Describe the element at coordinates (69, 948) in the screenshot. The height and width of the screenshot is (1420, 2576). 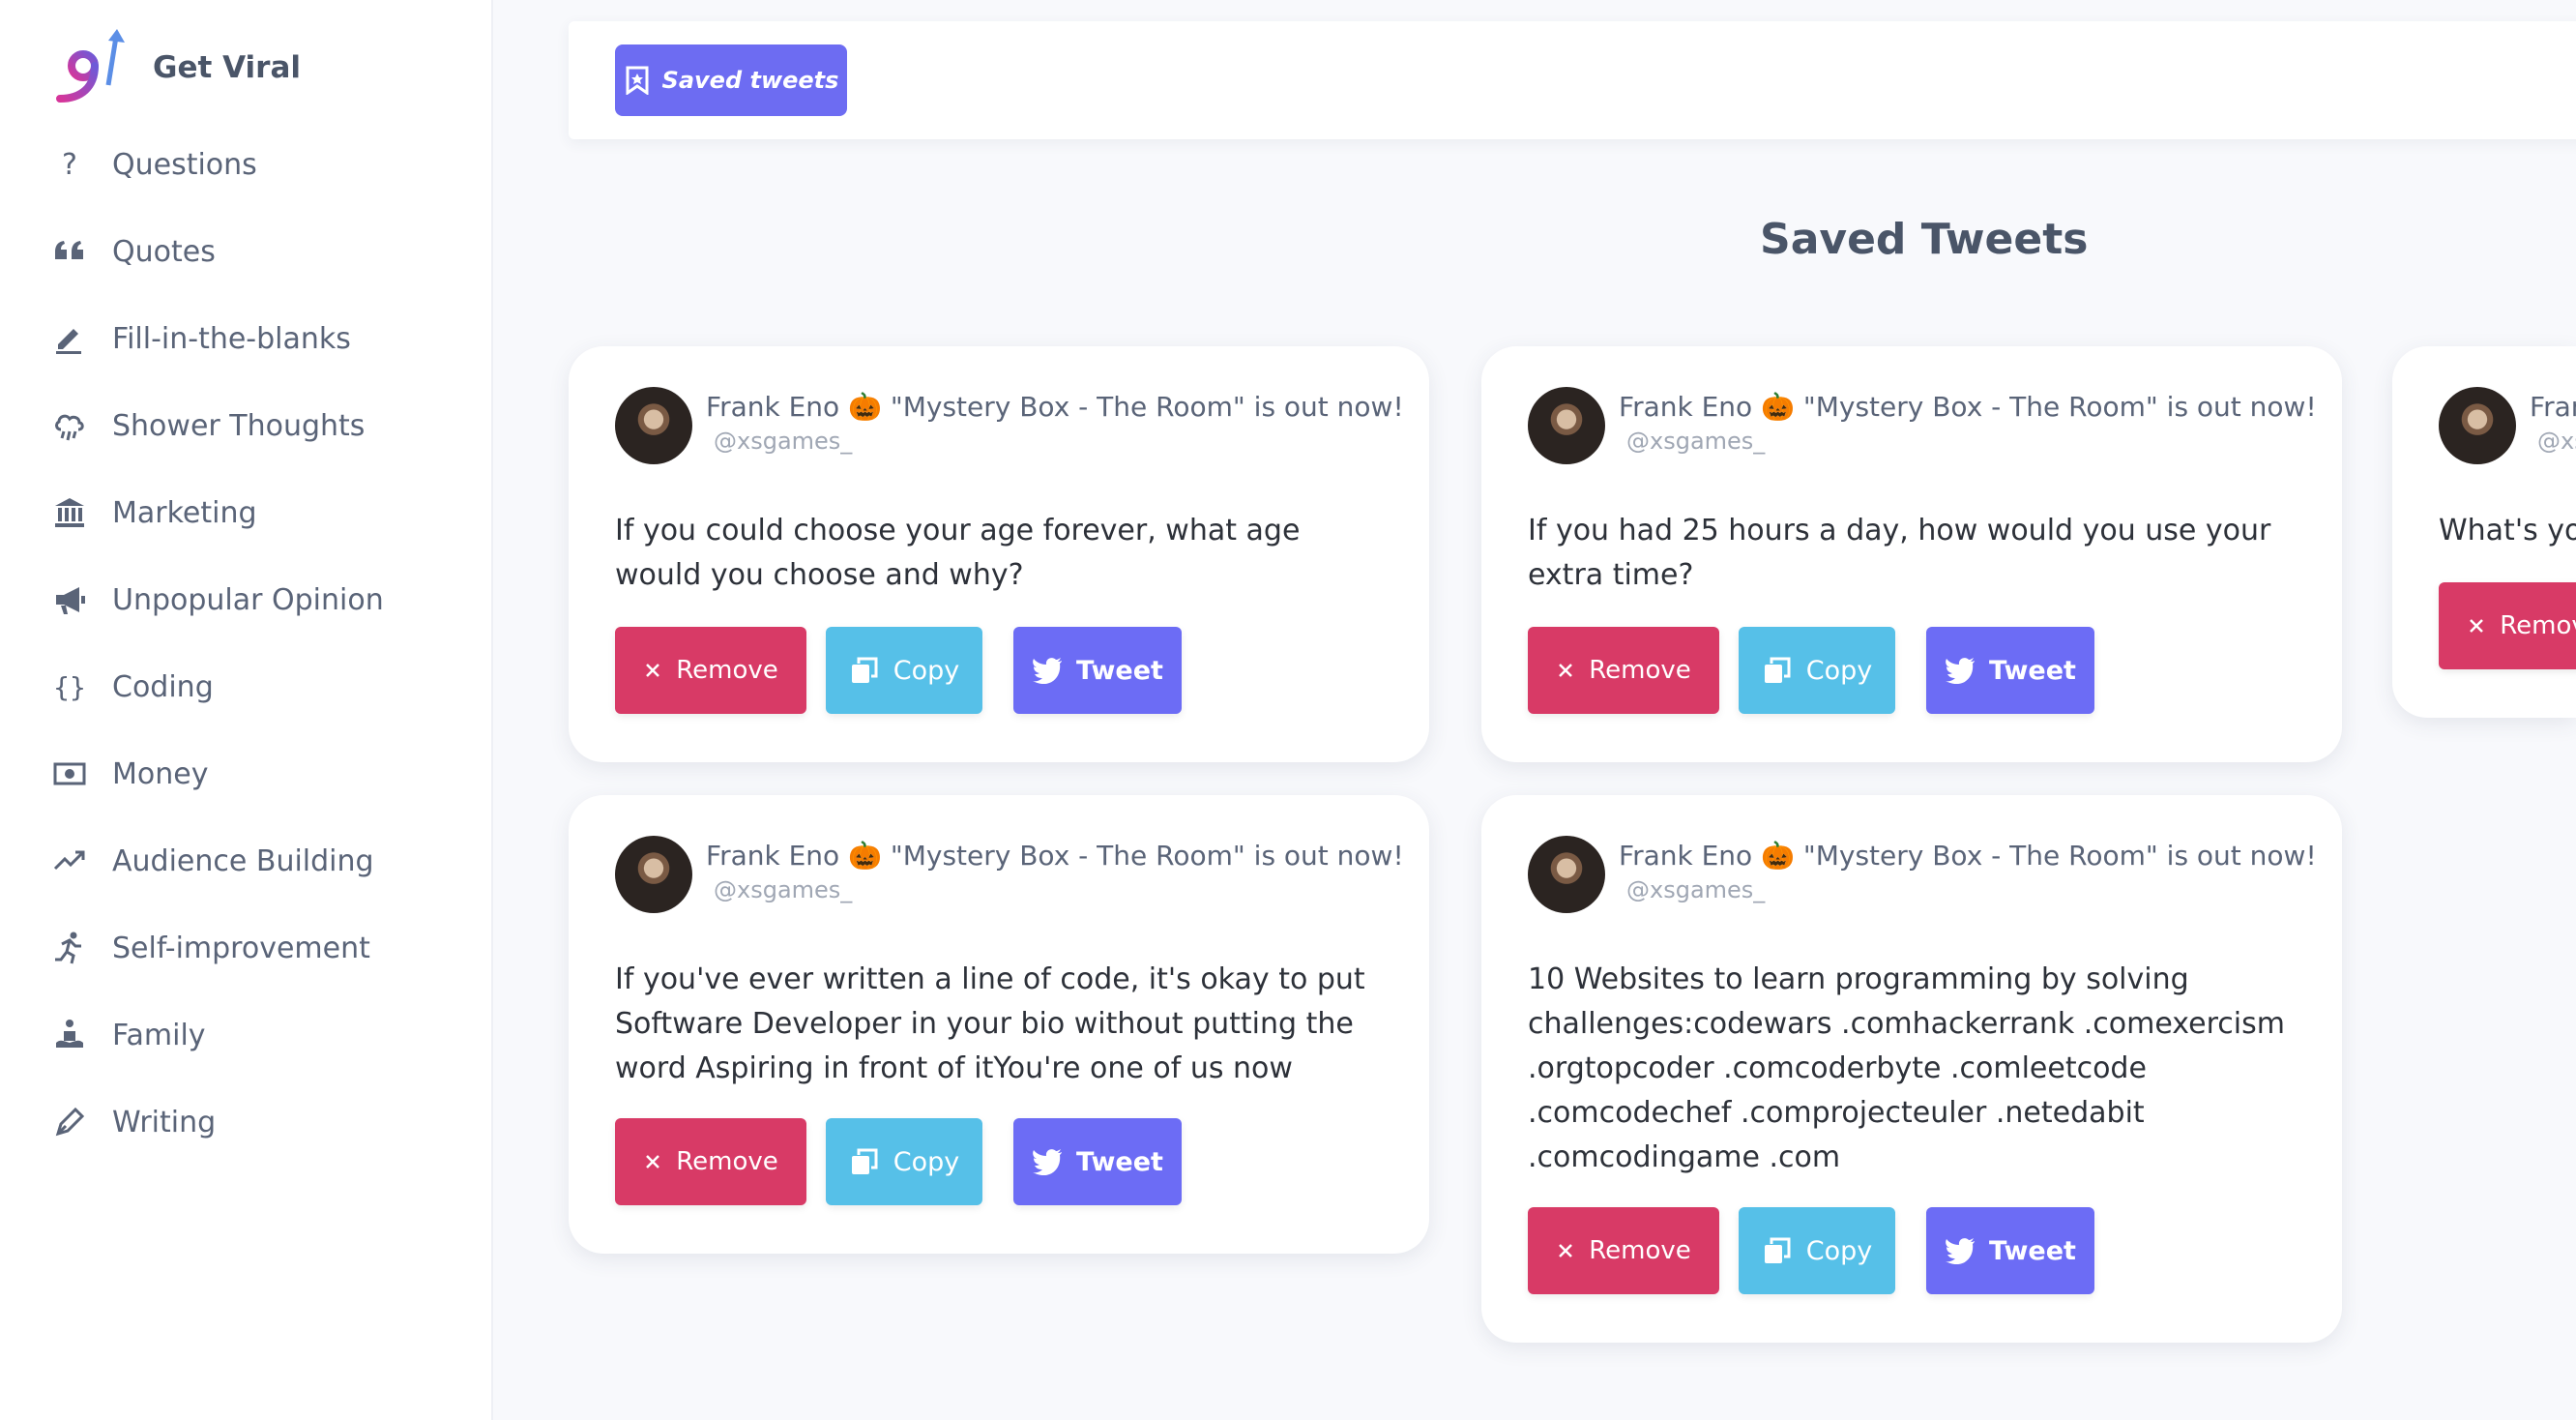
I see `running-icon` at that location.